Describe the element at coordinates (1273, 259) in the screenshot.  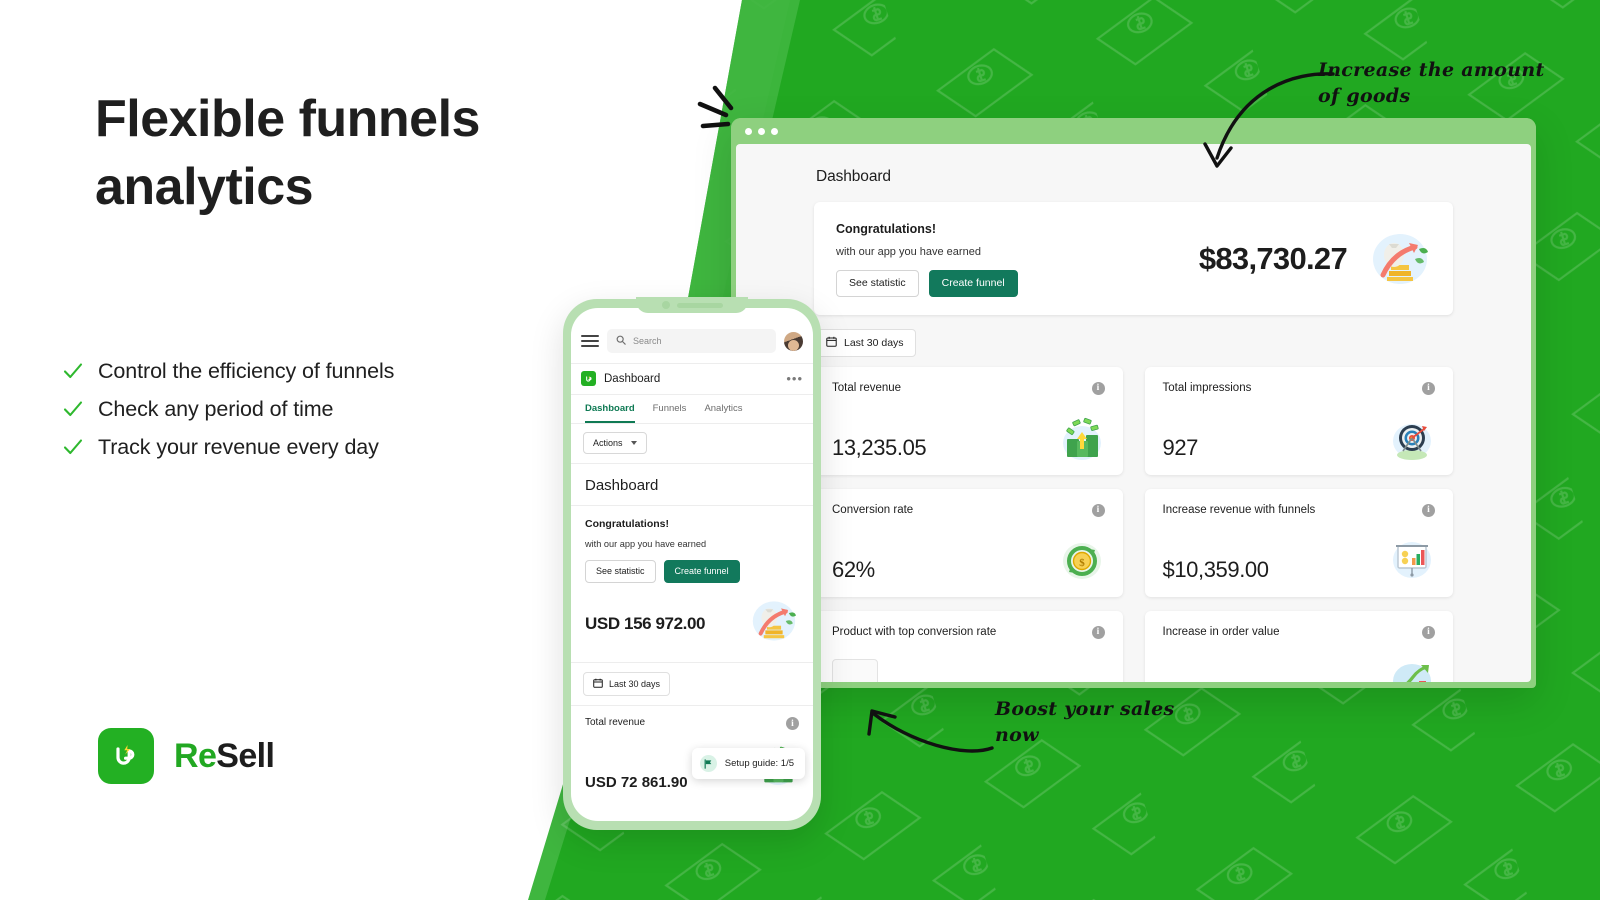
I see `congrats-amount: $83,730.27` at that location.